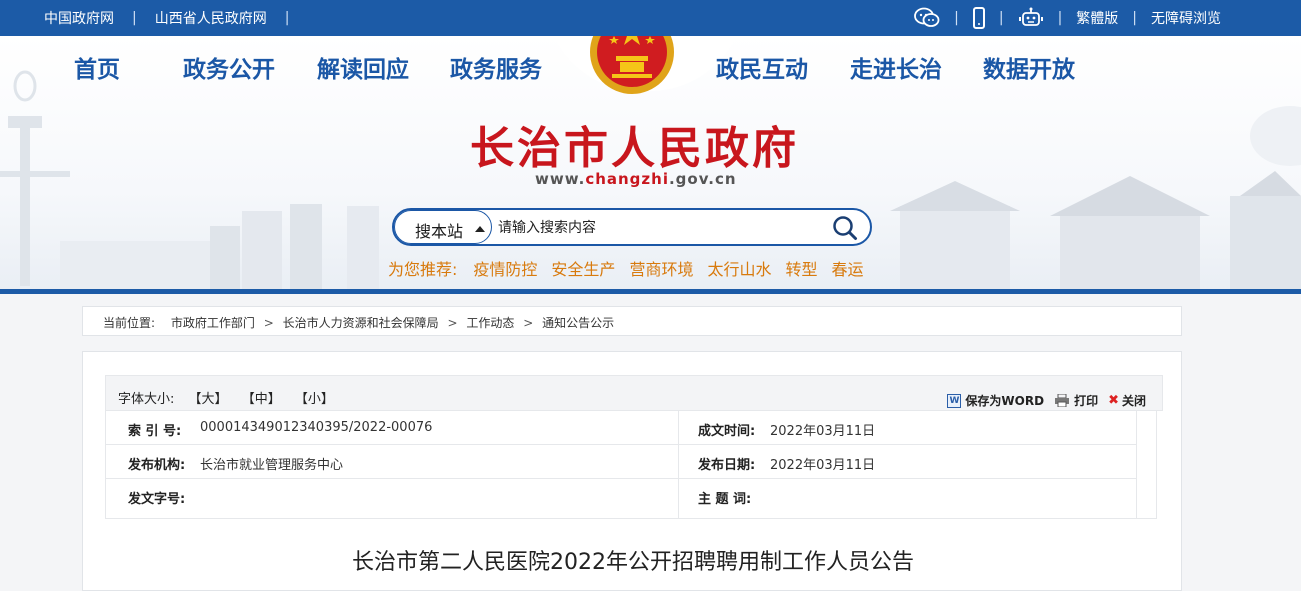  I want to click on nav-about-city: 走进长治, so click(896, 67).